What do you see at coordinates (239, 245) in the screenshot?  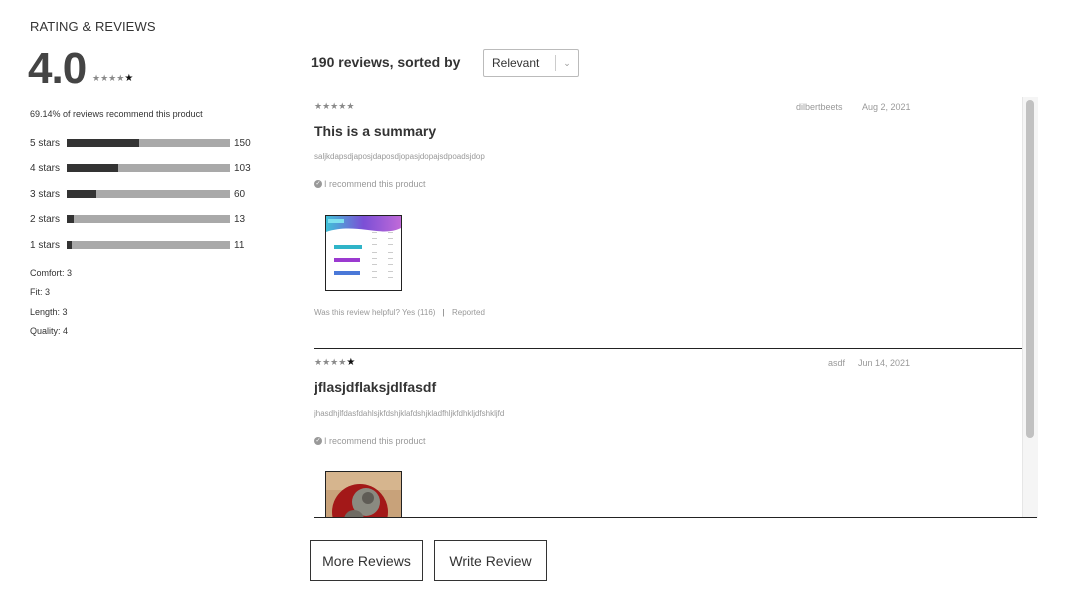 I see `breakdown-count: 11` at bounding box center [239, 245].